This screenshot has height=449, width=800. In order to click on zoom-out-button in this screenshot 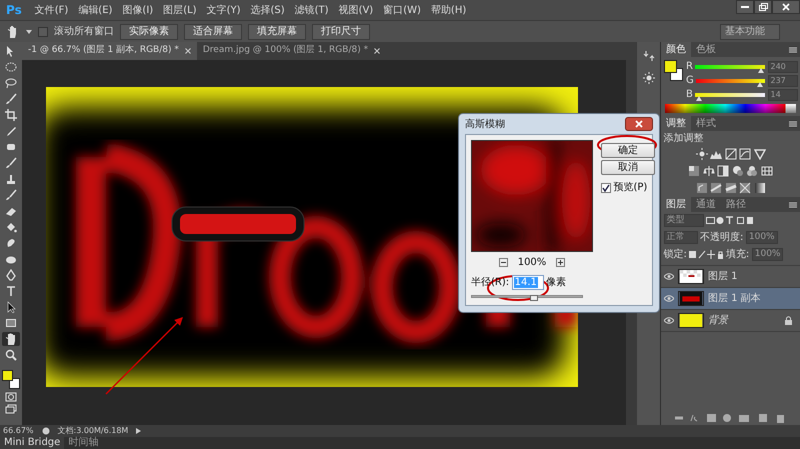, I will do `click(503, 262)`.